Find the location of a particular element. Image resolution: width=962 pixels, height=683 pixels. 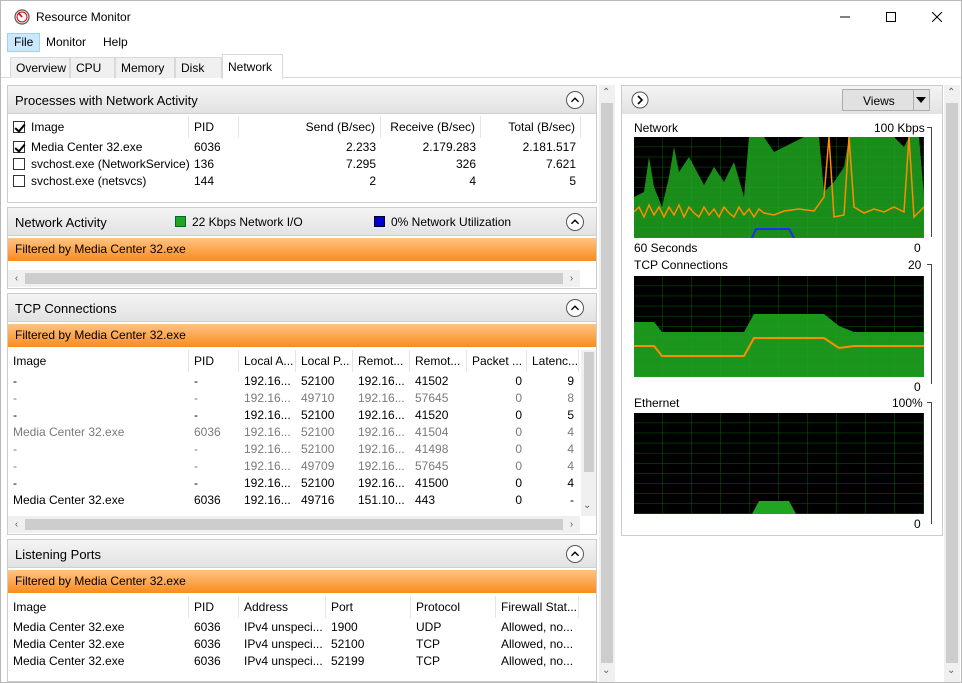

tab-network: Network is located at coordinates (252, 66).